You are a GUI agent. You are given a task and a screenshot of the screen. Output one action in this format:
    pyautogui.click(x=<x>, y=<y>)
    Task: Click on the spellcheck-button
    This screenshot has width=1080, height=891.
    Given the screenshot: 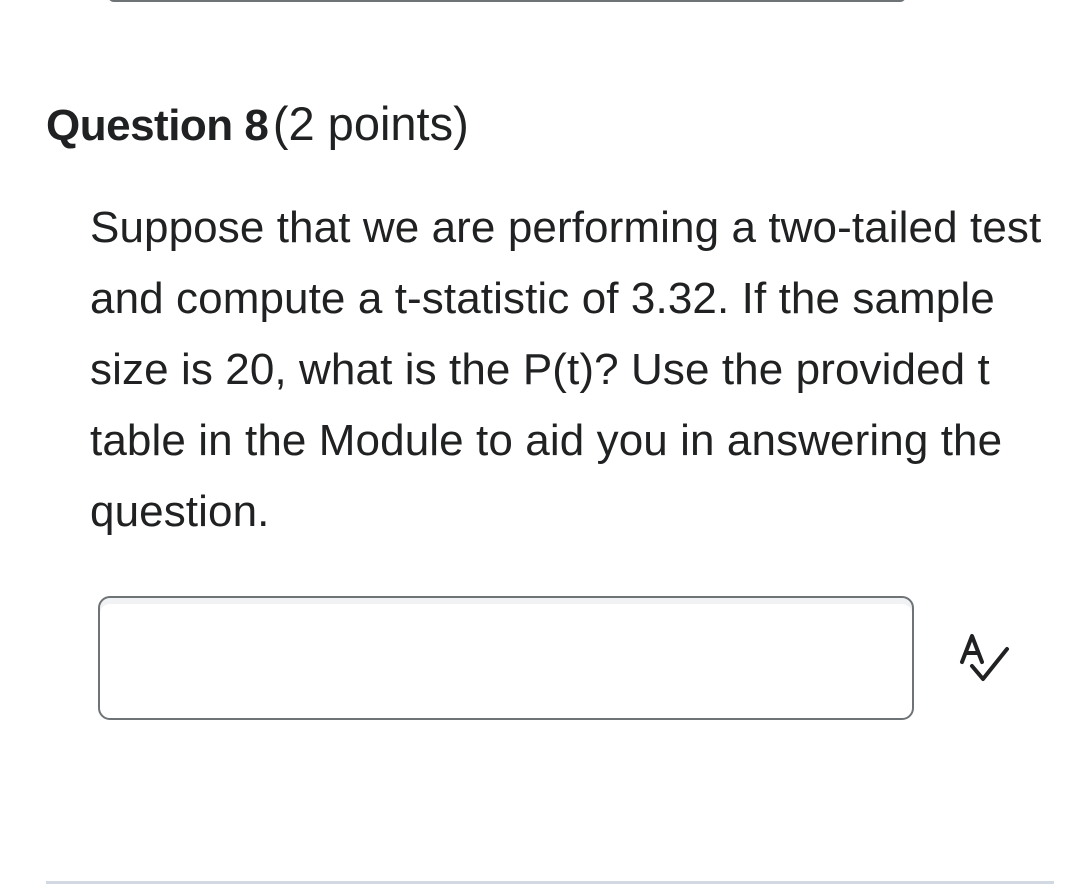 What is the action you would take?
    pyautogui.click(x=982, y=658)
    